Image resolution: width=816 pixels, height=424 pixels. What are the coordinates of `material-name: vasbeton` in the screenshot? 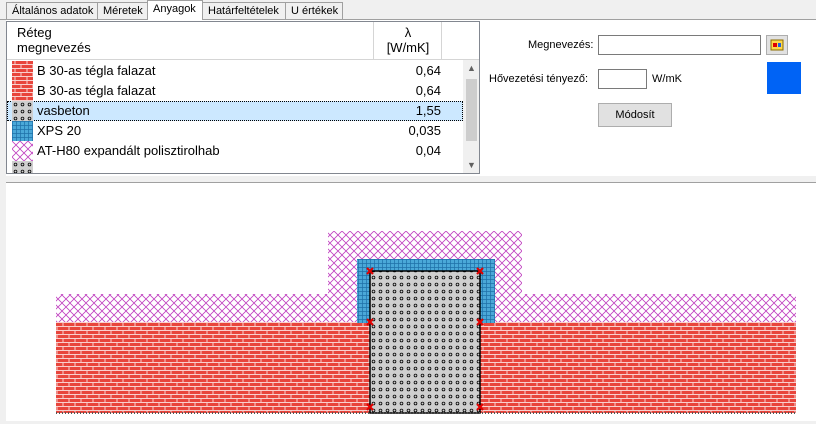 It's located at (63, 110).